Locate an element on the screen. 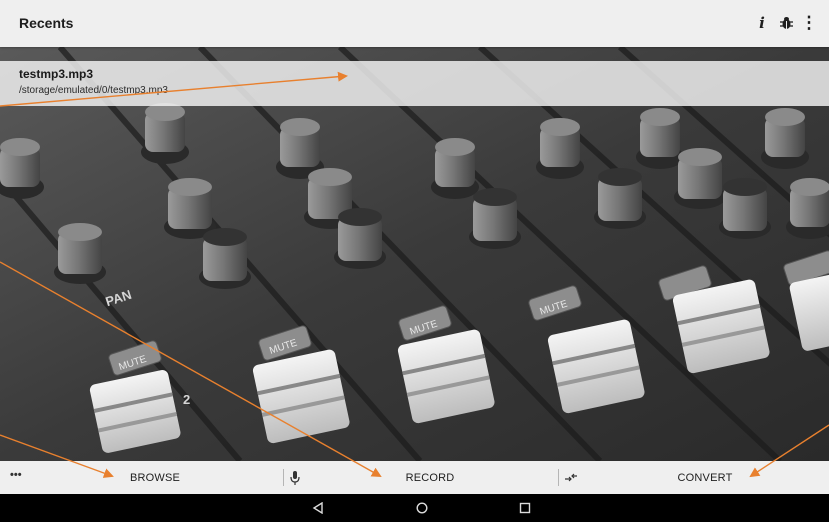 The height and width of the screenshot is (522, 829). home-icon is located at coordinates (422, 508).